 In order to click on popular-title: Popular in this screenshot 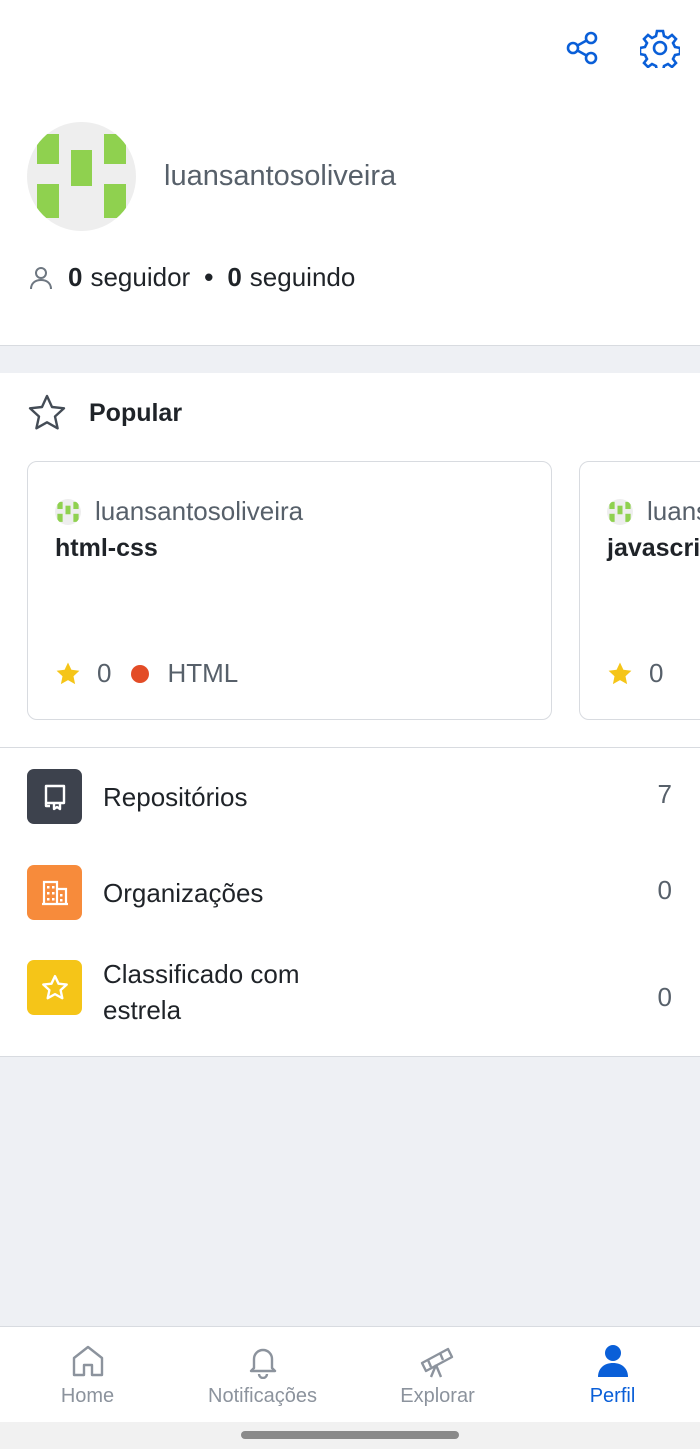, I will do `click(136, 412)`.